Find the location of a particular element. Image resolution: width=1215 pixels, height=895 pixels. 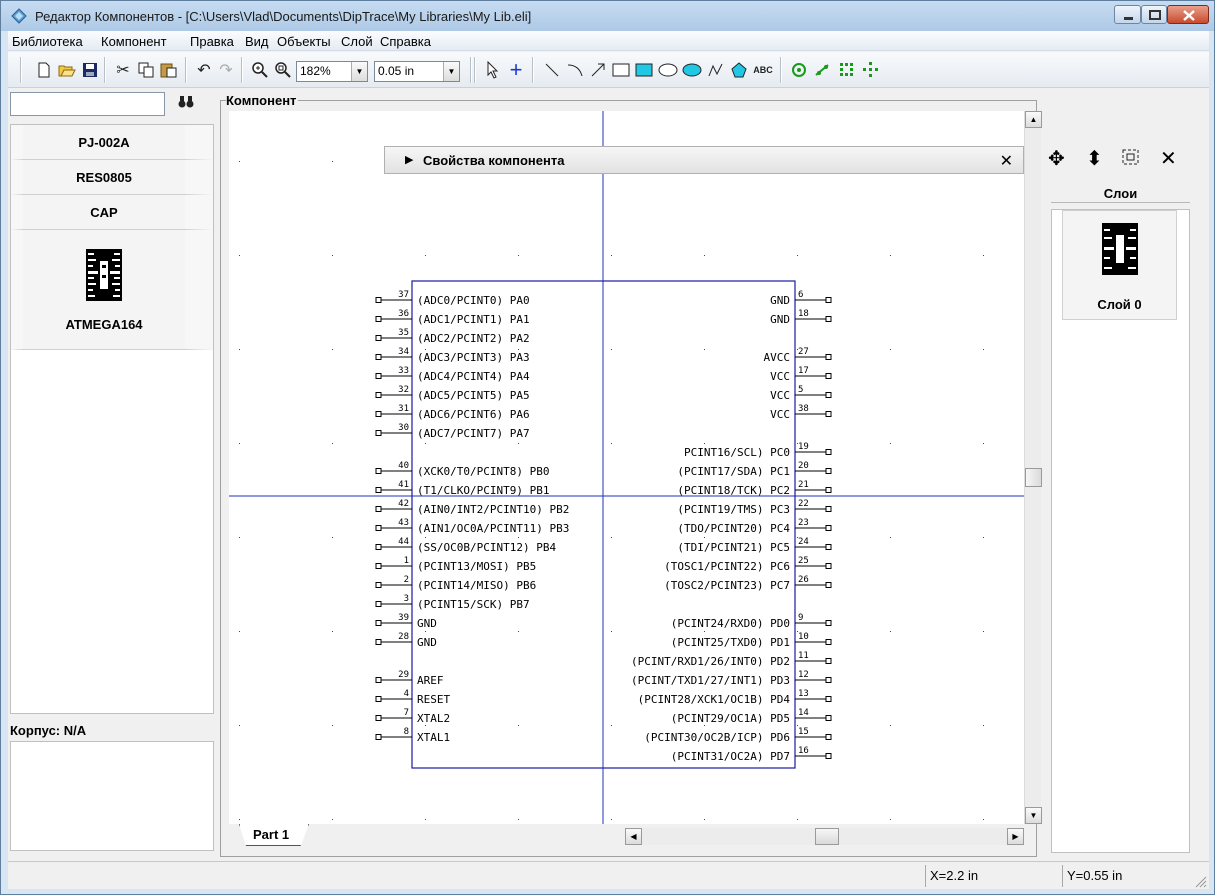

chevron-down-icon: ▼ is located at coordinates (451, 71).